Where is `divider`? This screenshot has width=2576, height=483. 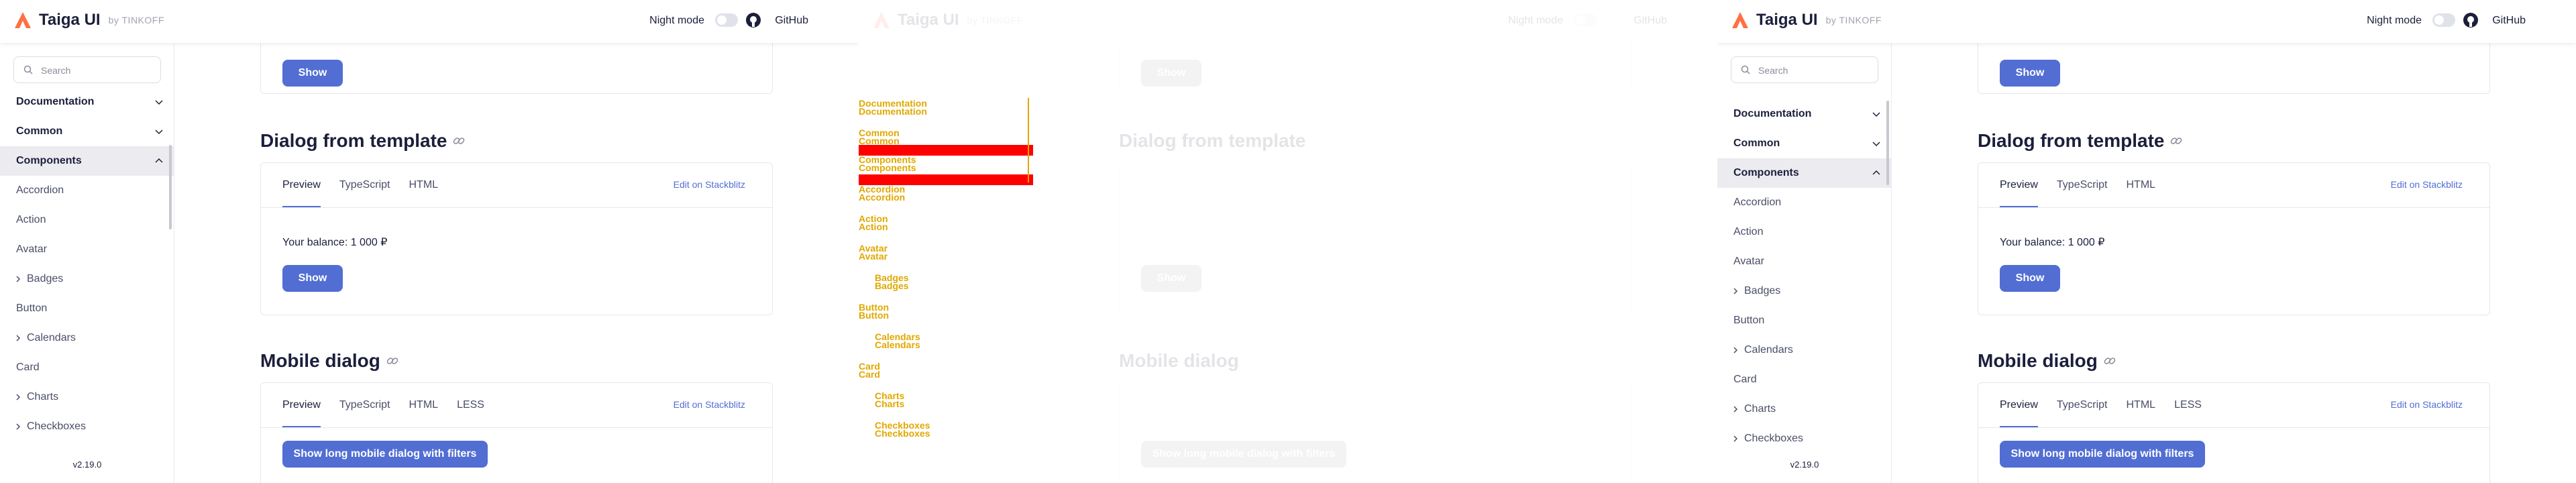
divider is located at coordinates (516, 427).